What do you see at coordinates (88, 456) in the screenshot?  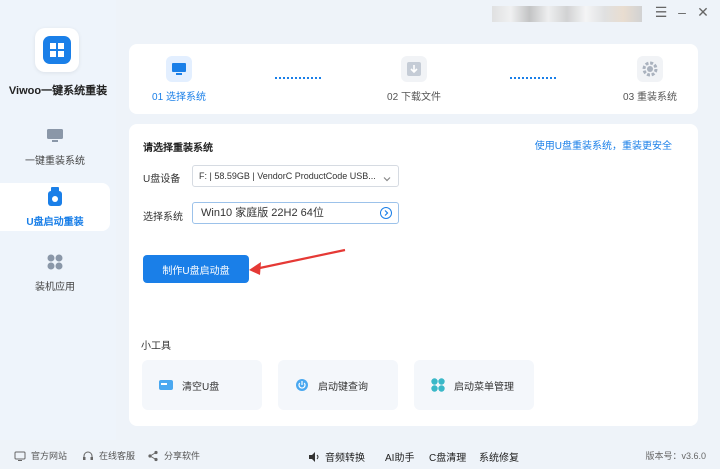 I see `headset-icon` at bounding box center [88, 456].